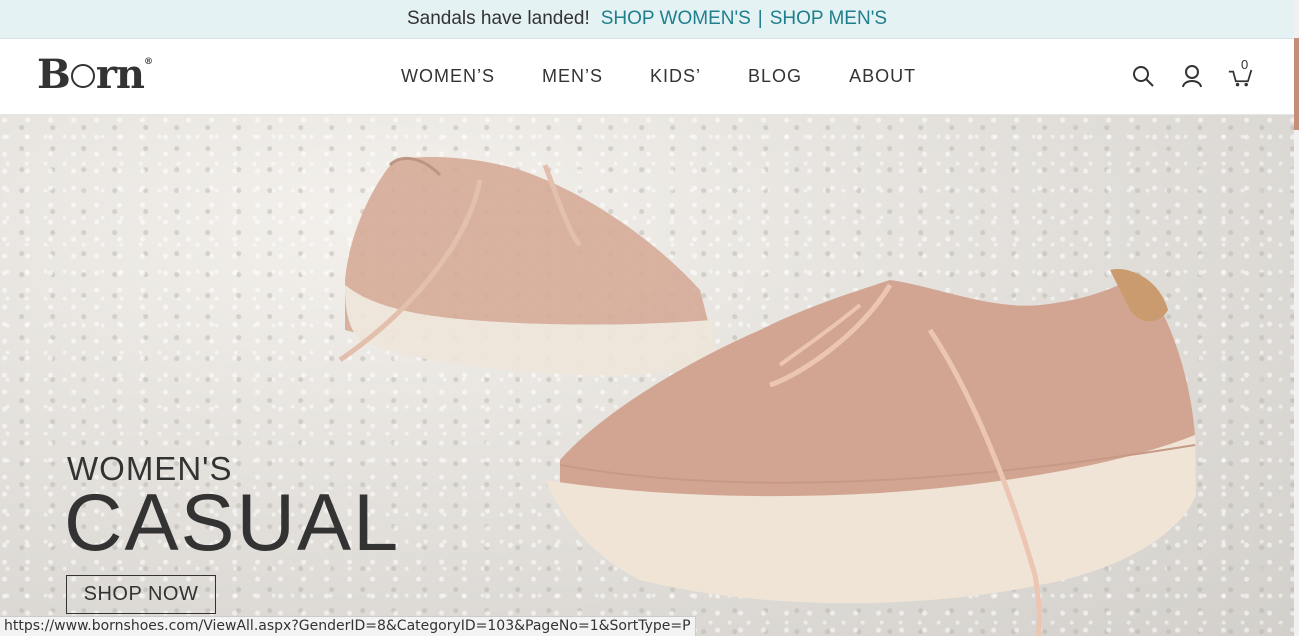  I want to click on cart-icon: 0, so click(1241, 73).